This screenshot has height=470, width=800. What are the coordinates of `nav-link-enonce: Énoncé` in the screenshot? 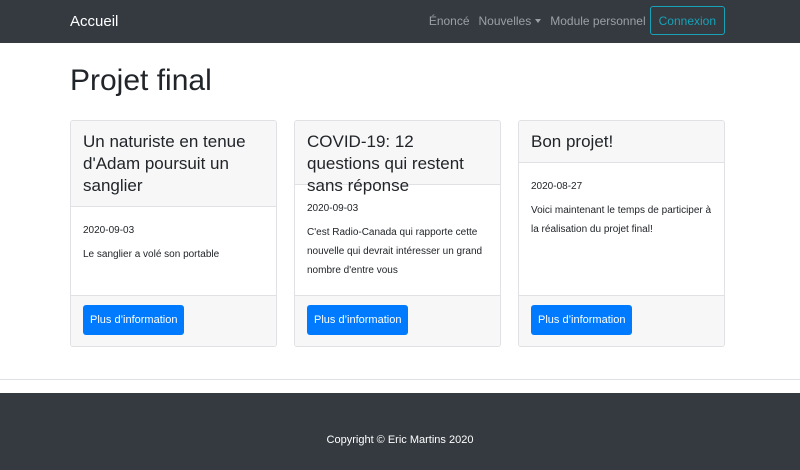 It's located at (449, 21).